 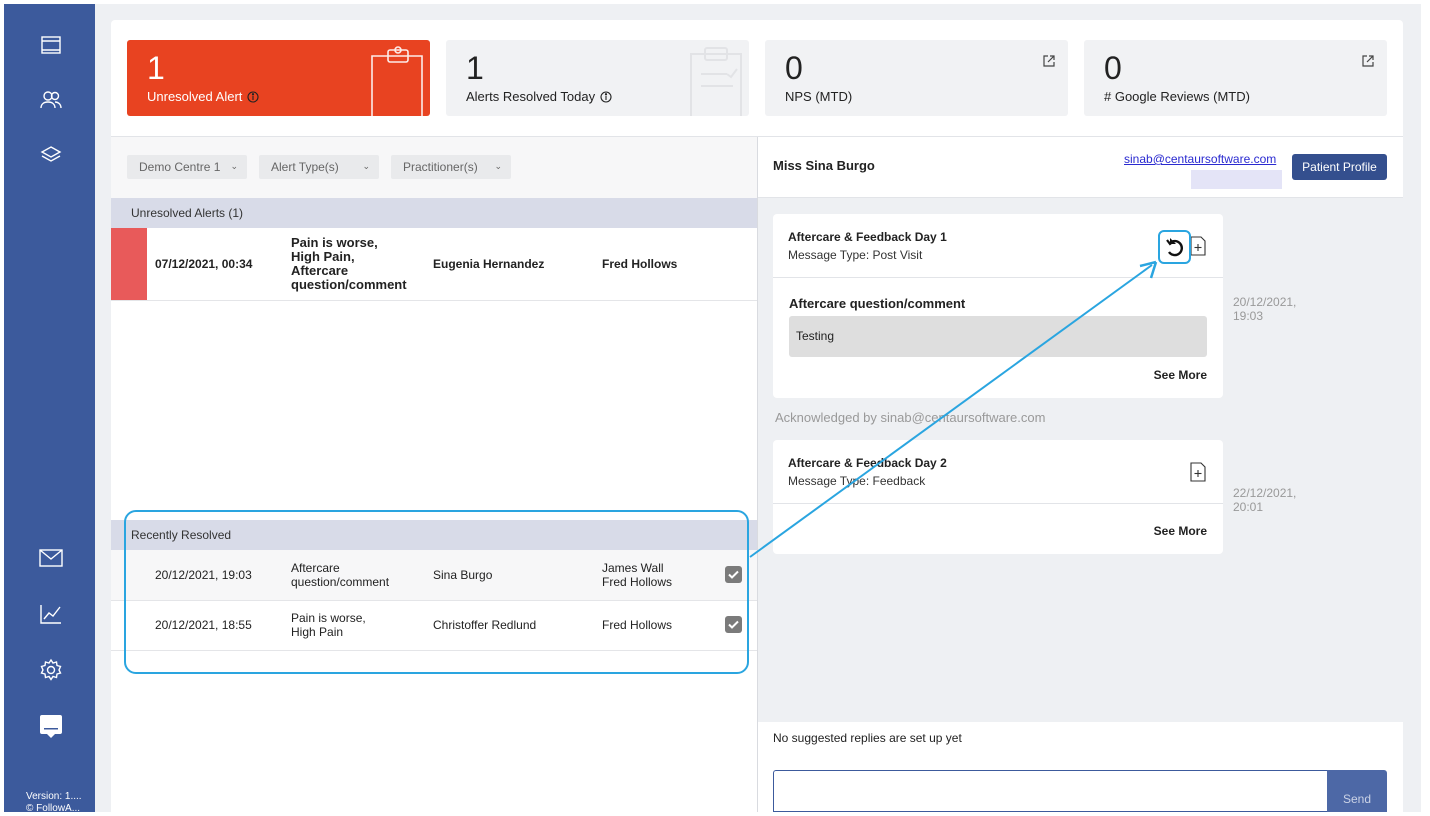 What do you see at coordinates (1265, 309) in the screenshot?
I see `message-time: 20/12/2021, 19:03` at bounding box center [1265, 309].